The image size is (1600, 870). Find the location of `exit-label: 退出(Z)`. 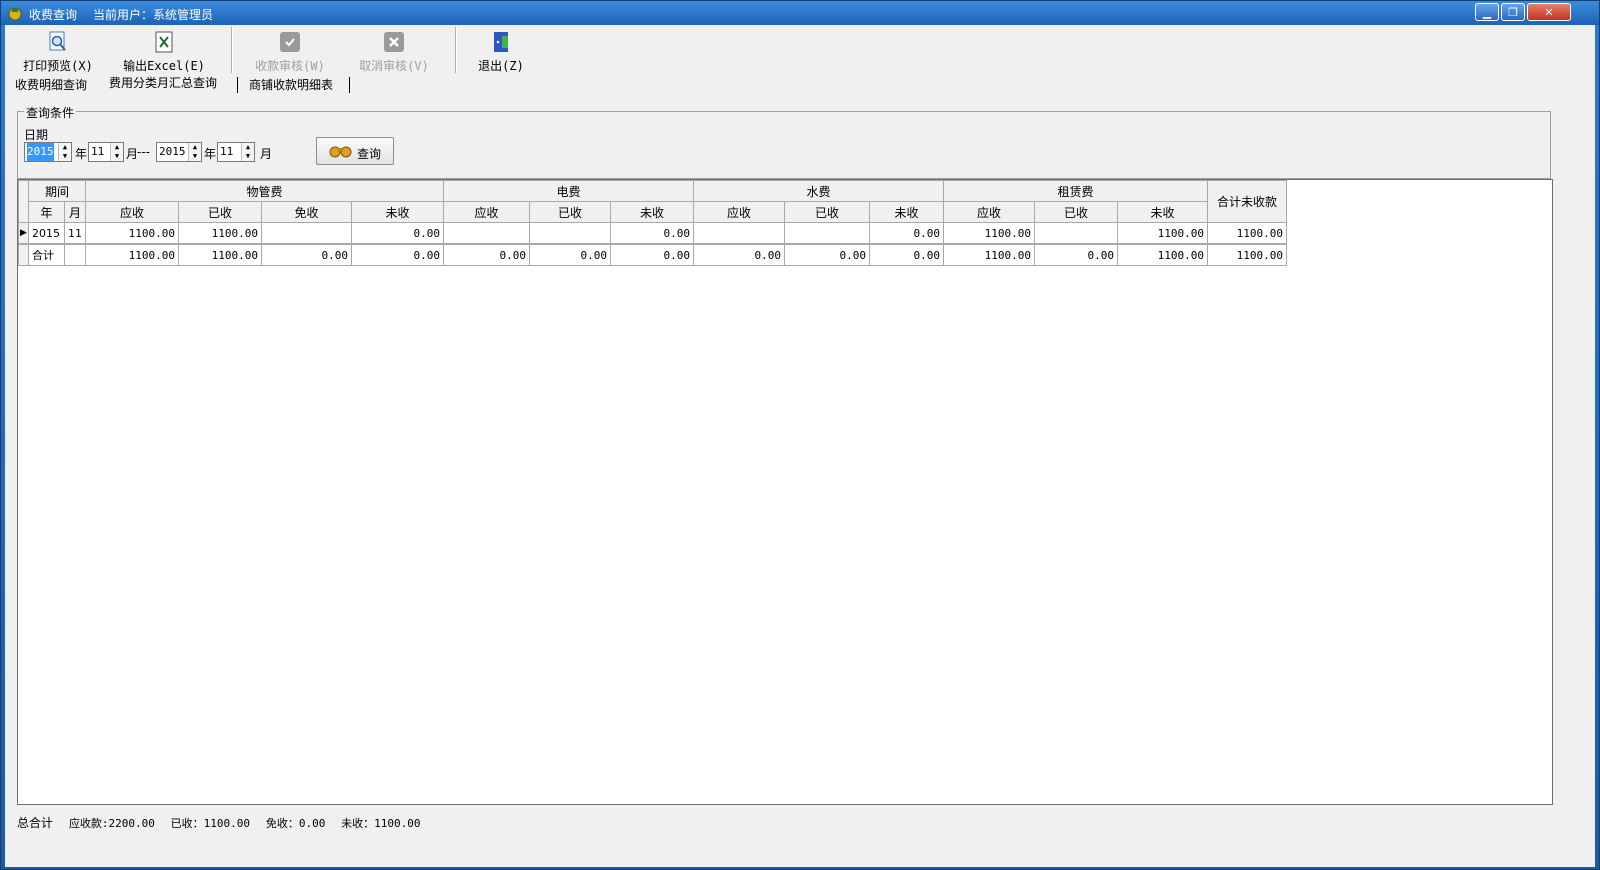

exit-label: 退出(Z) is located at coordinates (501, 66).